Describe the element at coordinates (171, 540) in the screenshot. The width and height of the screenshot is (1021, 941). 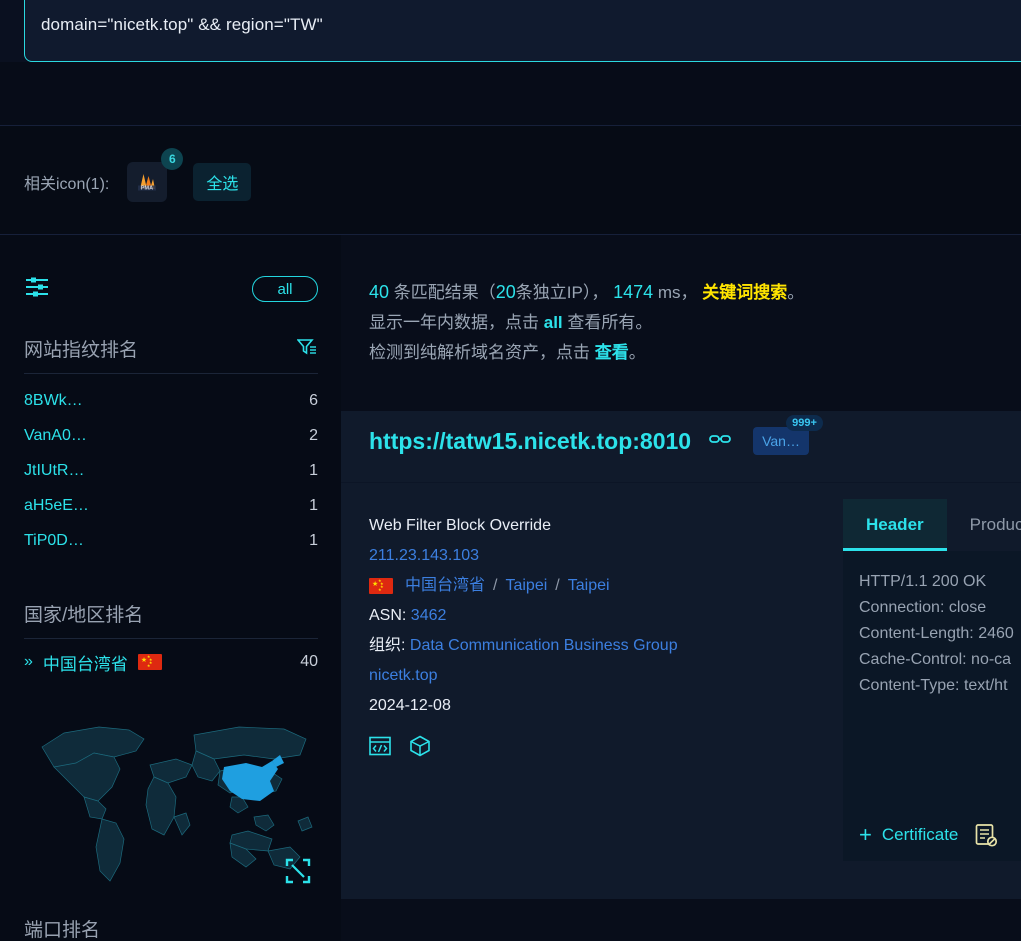
I see `fingerprint-row: TiP0D… 1` at that location.